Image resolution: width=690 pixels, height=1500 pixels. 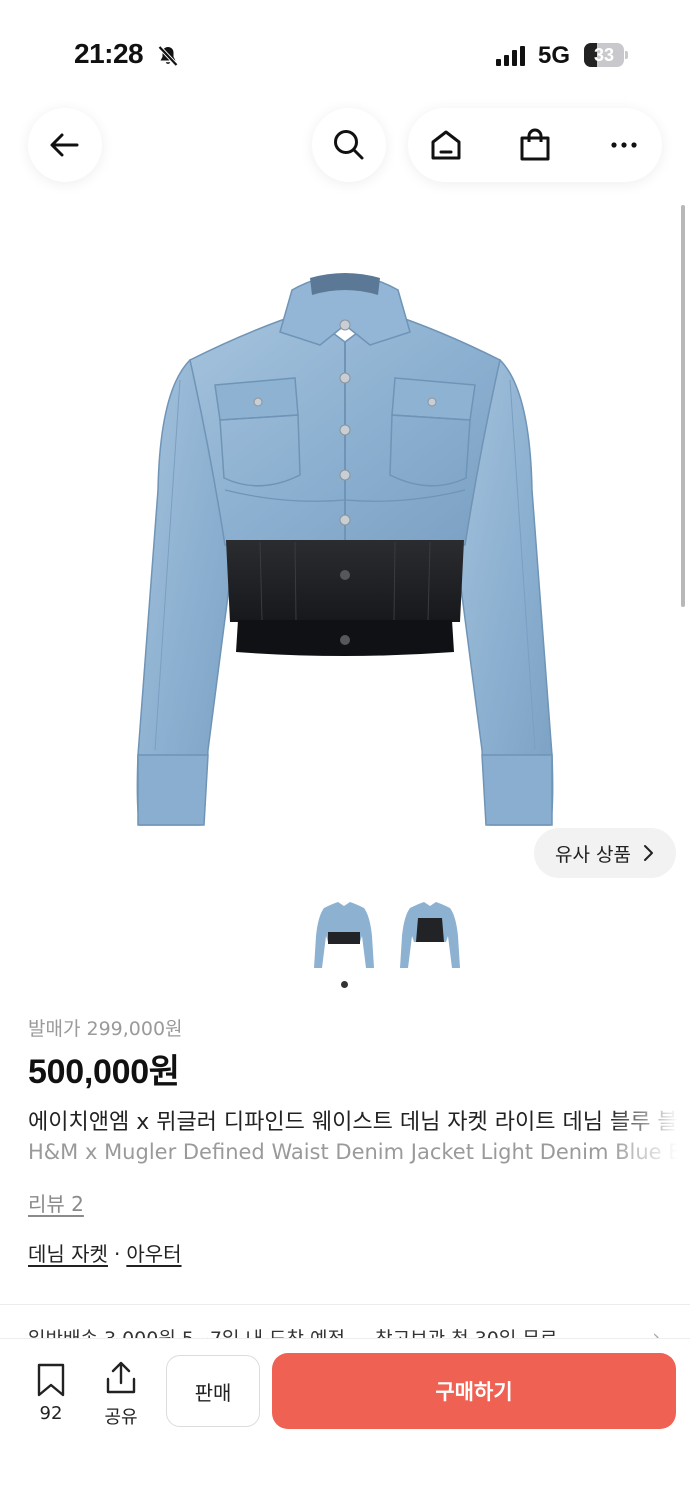 I want to click on sell-button: 판매, so click(x=213, y=1391).